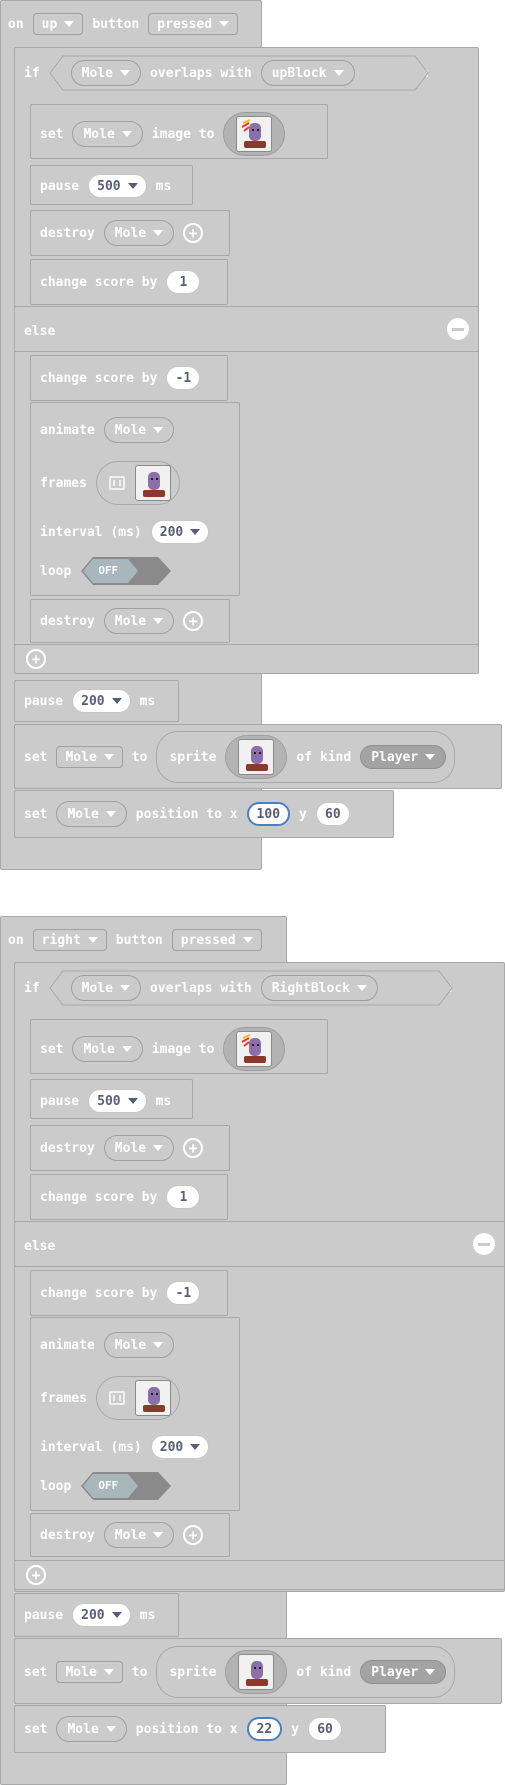  I want to click on button-dropdown: up, so click(58, 24).